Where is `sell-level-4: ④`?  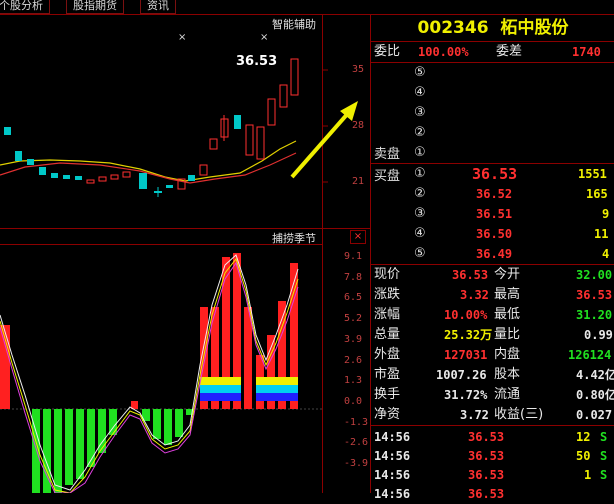
sell-level-4: ④ is located at coordinates (420, 92).